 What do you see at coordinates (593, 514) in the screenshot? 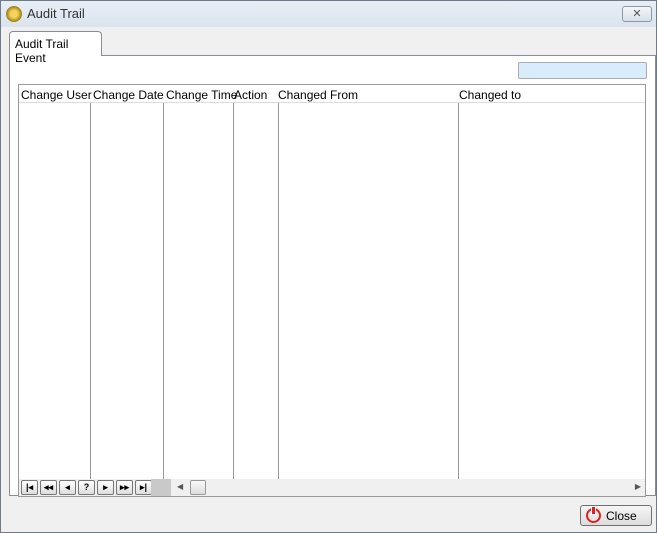
I see `power-icon` at bounding box center [593, 514].